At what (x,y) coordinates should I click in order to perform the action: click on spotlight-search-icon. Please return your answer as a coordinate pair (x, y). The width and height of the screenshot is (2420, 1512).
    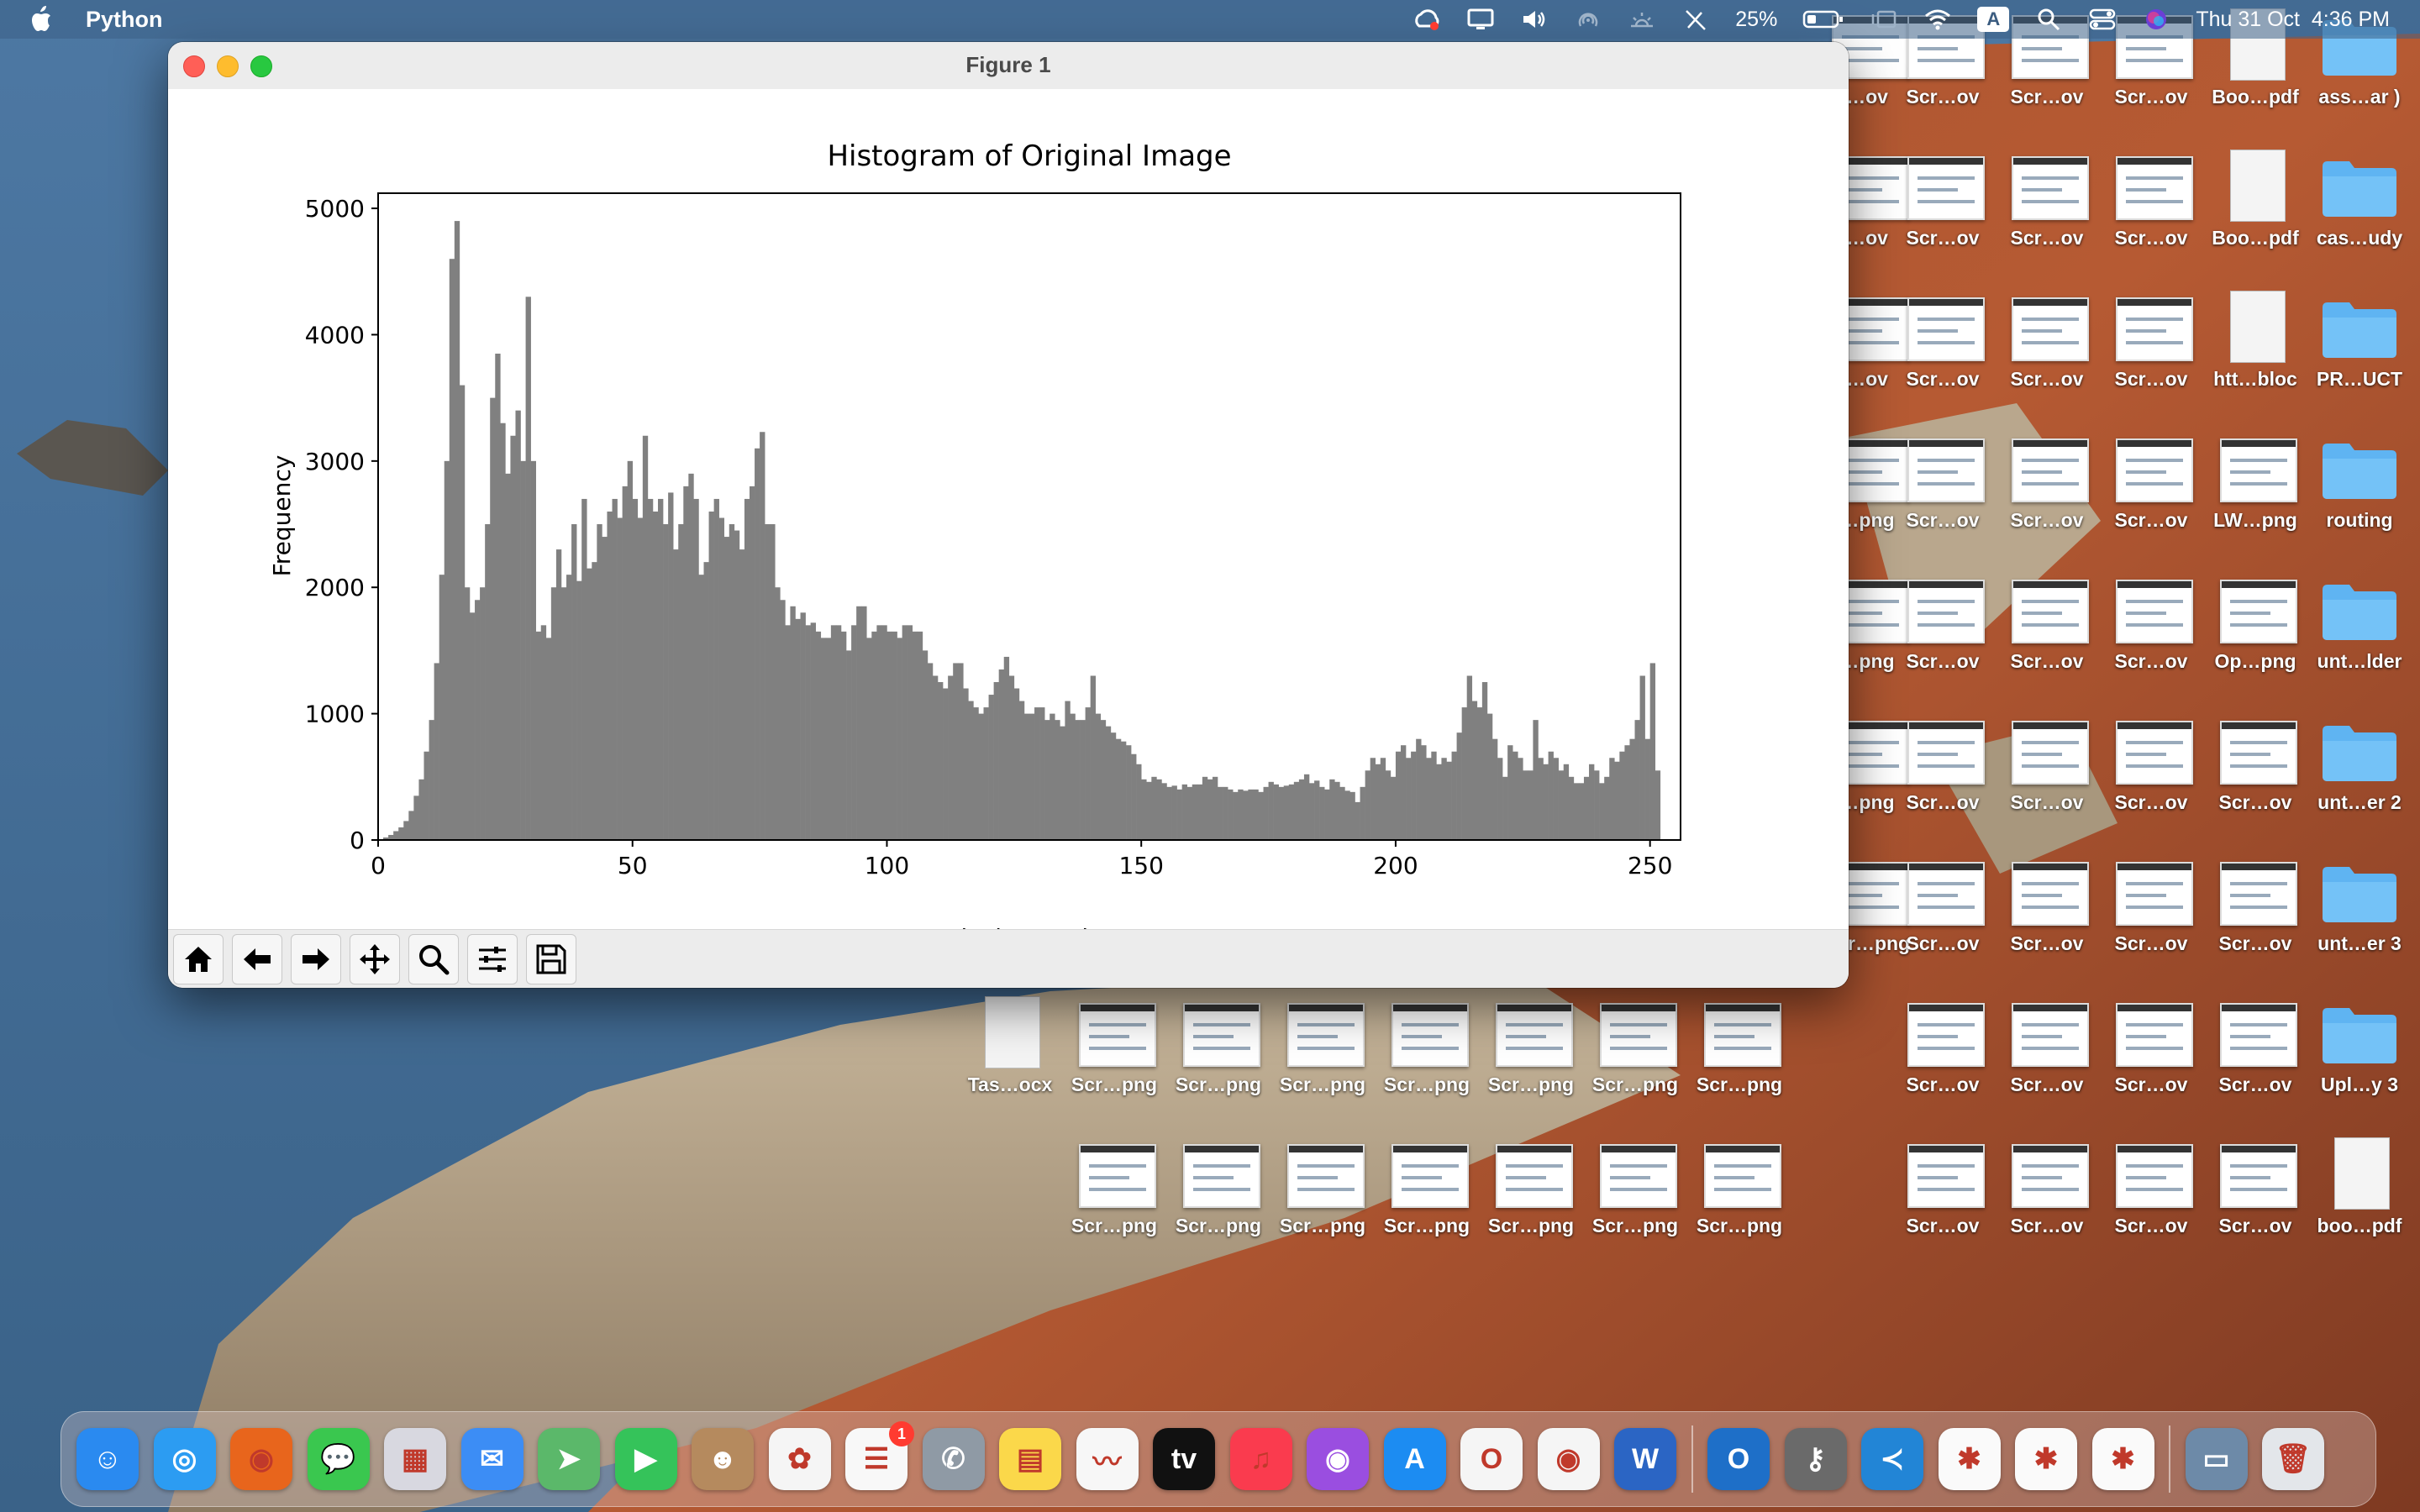
    Looking at the image, I should click on (2048, 19).